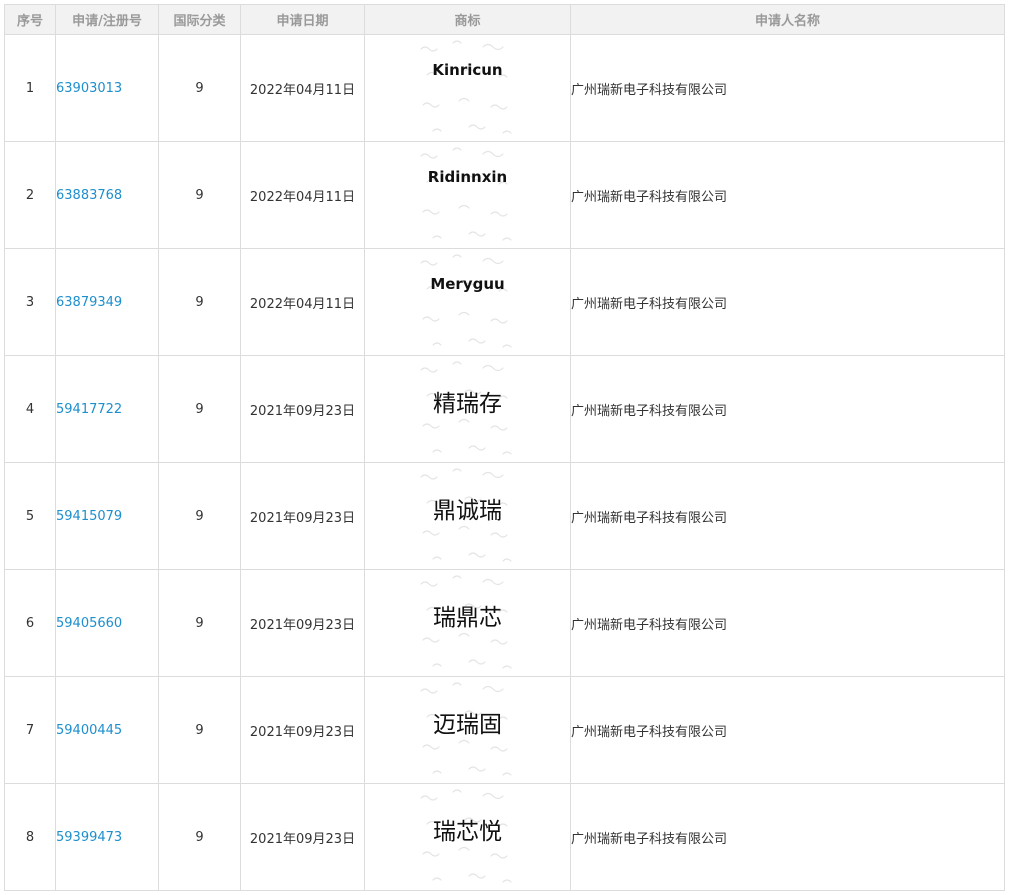  I want to click on reg-no-cell: 59405660, so click(107, 623).